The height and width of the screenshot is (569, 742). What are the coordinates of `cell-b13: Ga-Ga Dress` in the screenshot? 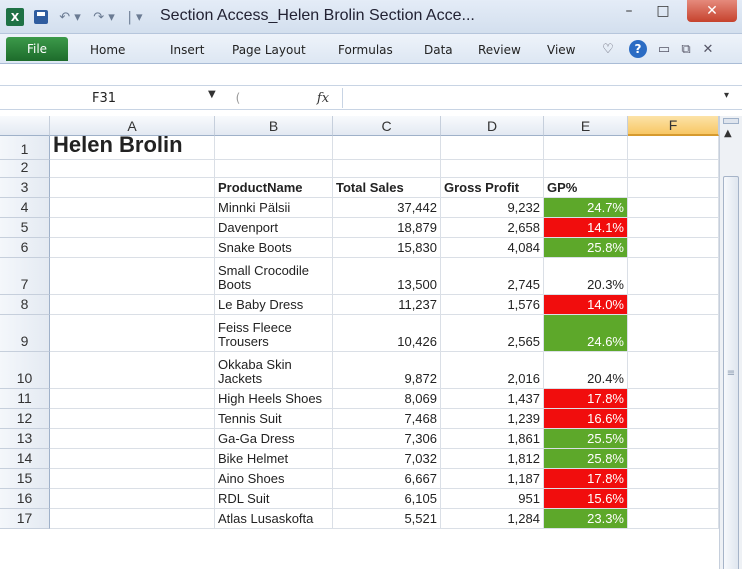 It's located at (274, 439).